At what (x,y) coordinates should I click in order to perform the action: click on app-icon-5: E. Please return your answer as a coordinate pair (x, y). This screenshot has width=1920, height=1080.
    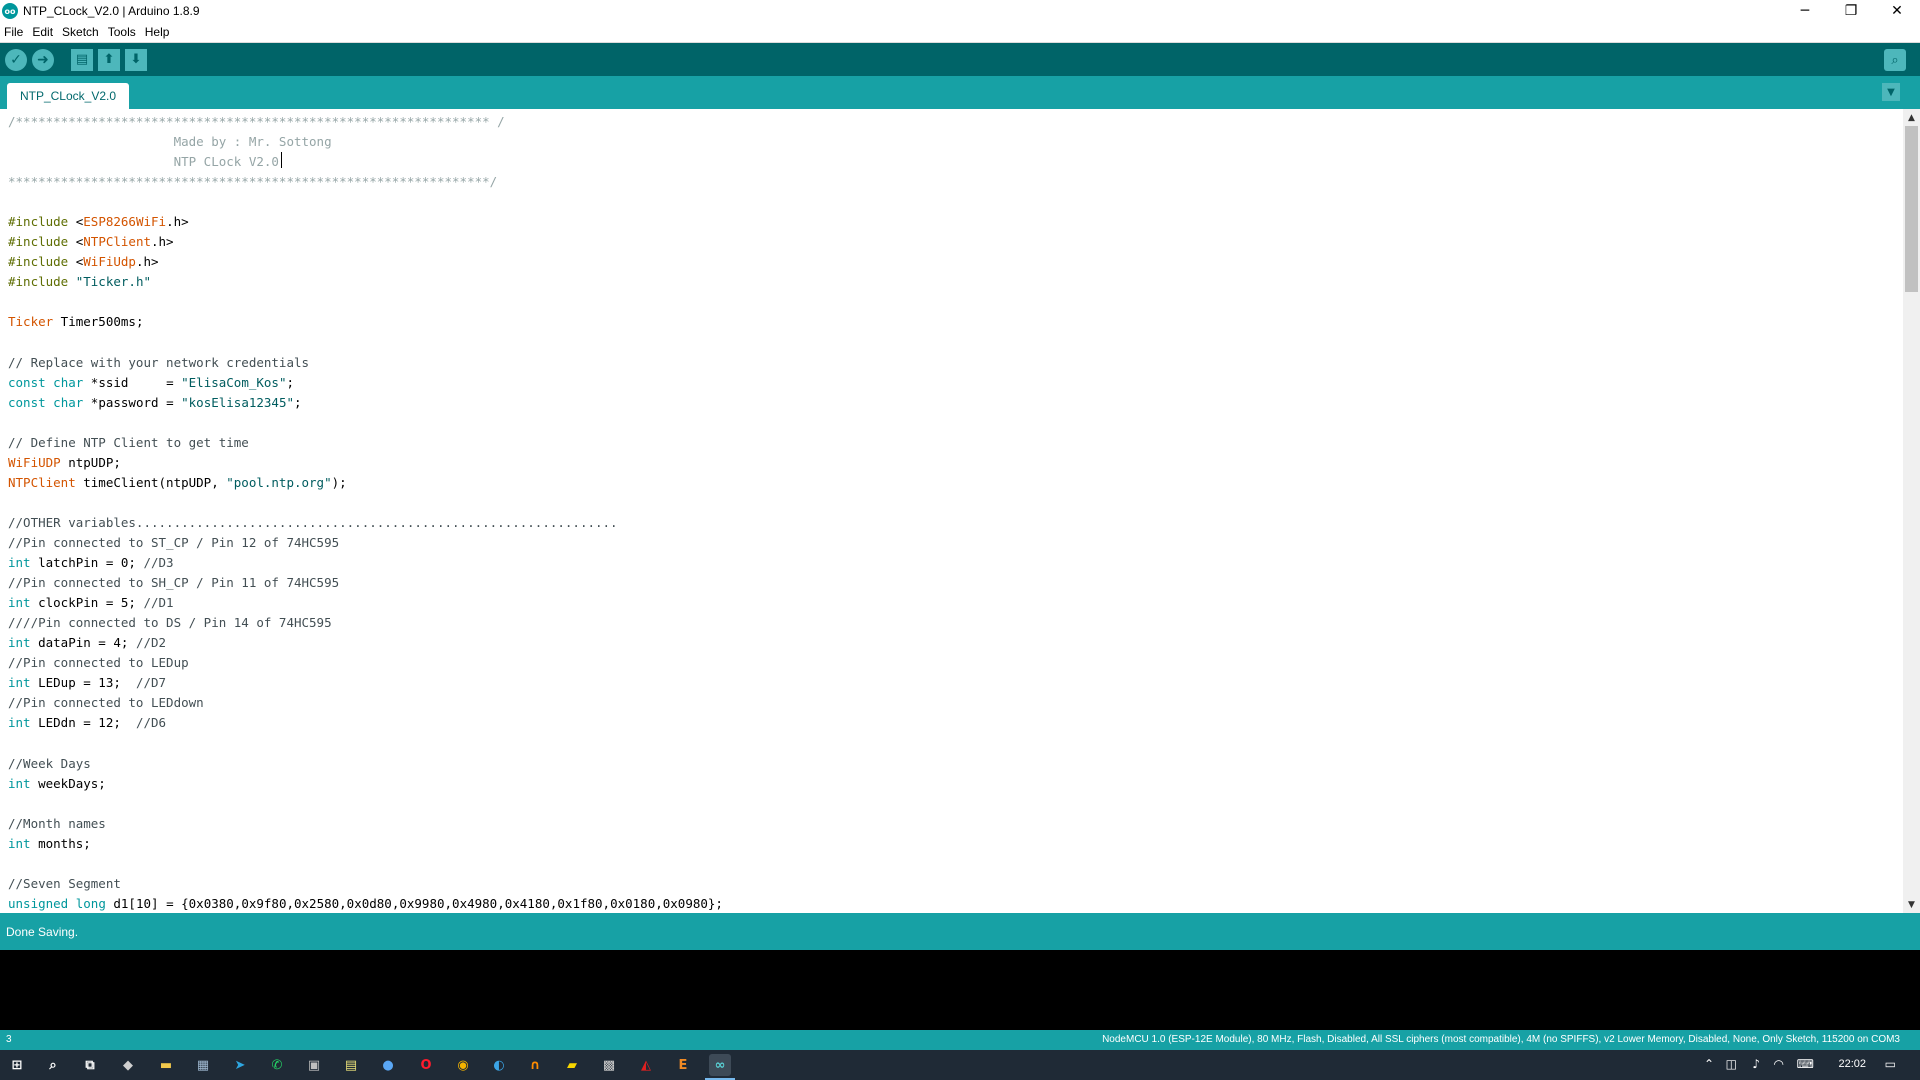
    Looking at the image, I should click on (683, 1065).